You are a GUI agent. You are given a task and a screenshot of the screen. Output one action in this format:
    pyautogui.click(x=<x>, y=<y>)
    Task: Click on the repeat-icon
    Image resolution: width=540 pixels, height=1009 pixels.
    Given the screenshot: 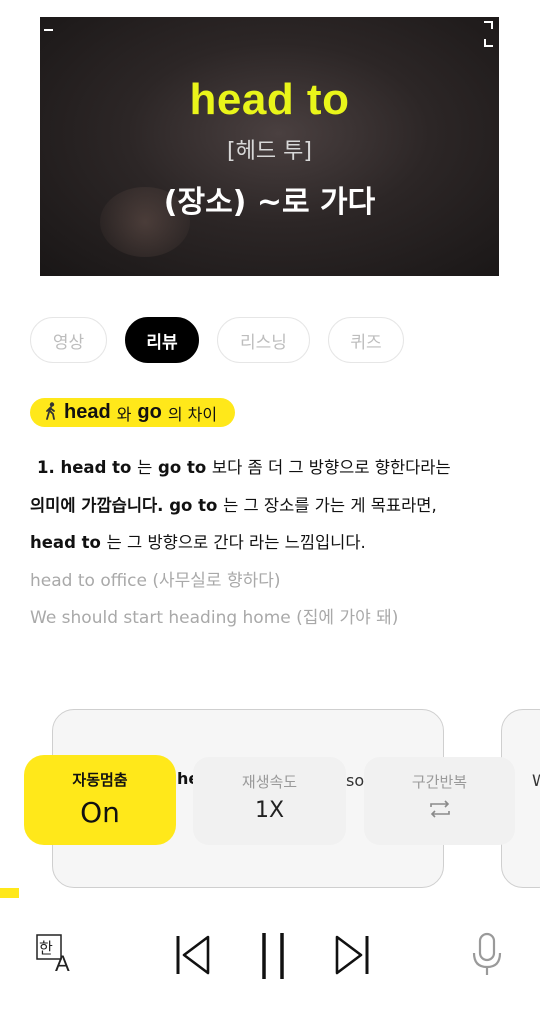 What is the action you would take?
    pyautogui.click(x=439, y=811)
    